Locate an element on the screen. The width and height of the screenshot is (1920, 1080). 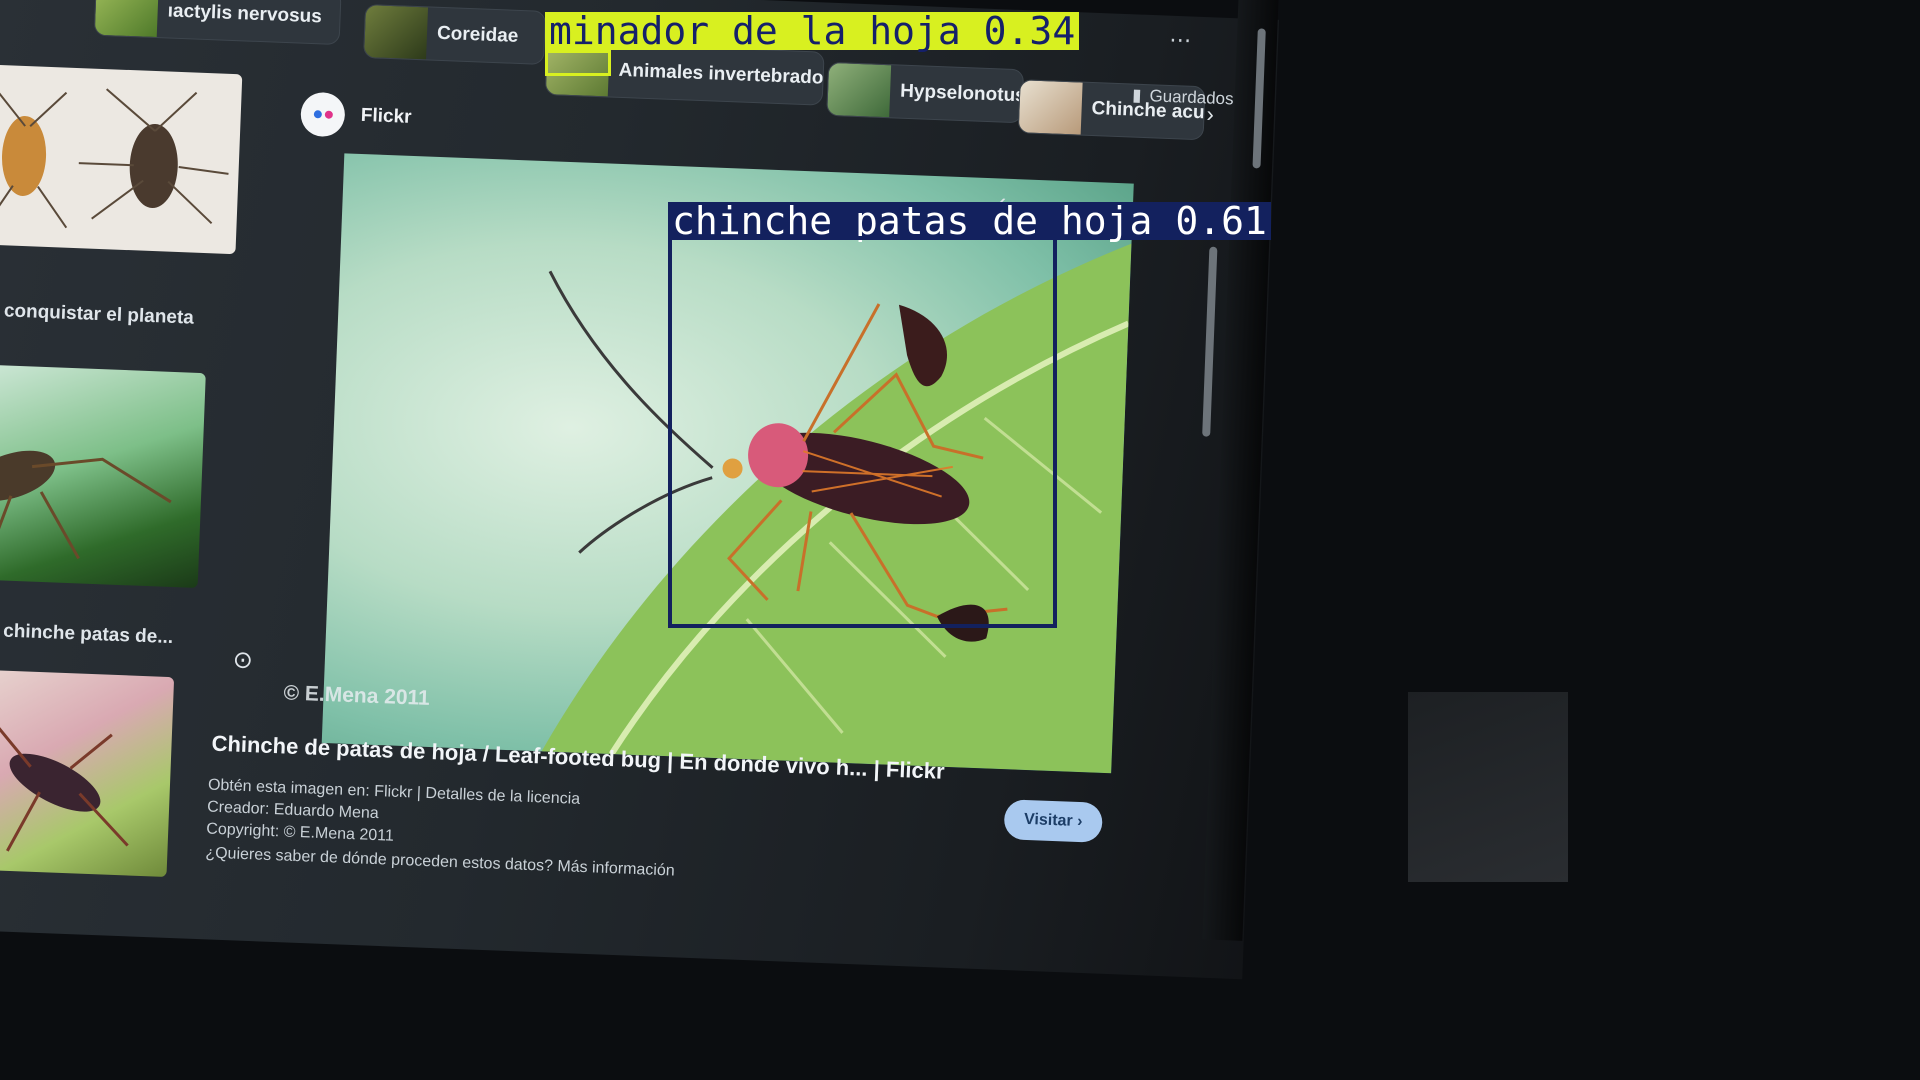
flickr-logo-icon is located at coordinates (323, 114).